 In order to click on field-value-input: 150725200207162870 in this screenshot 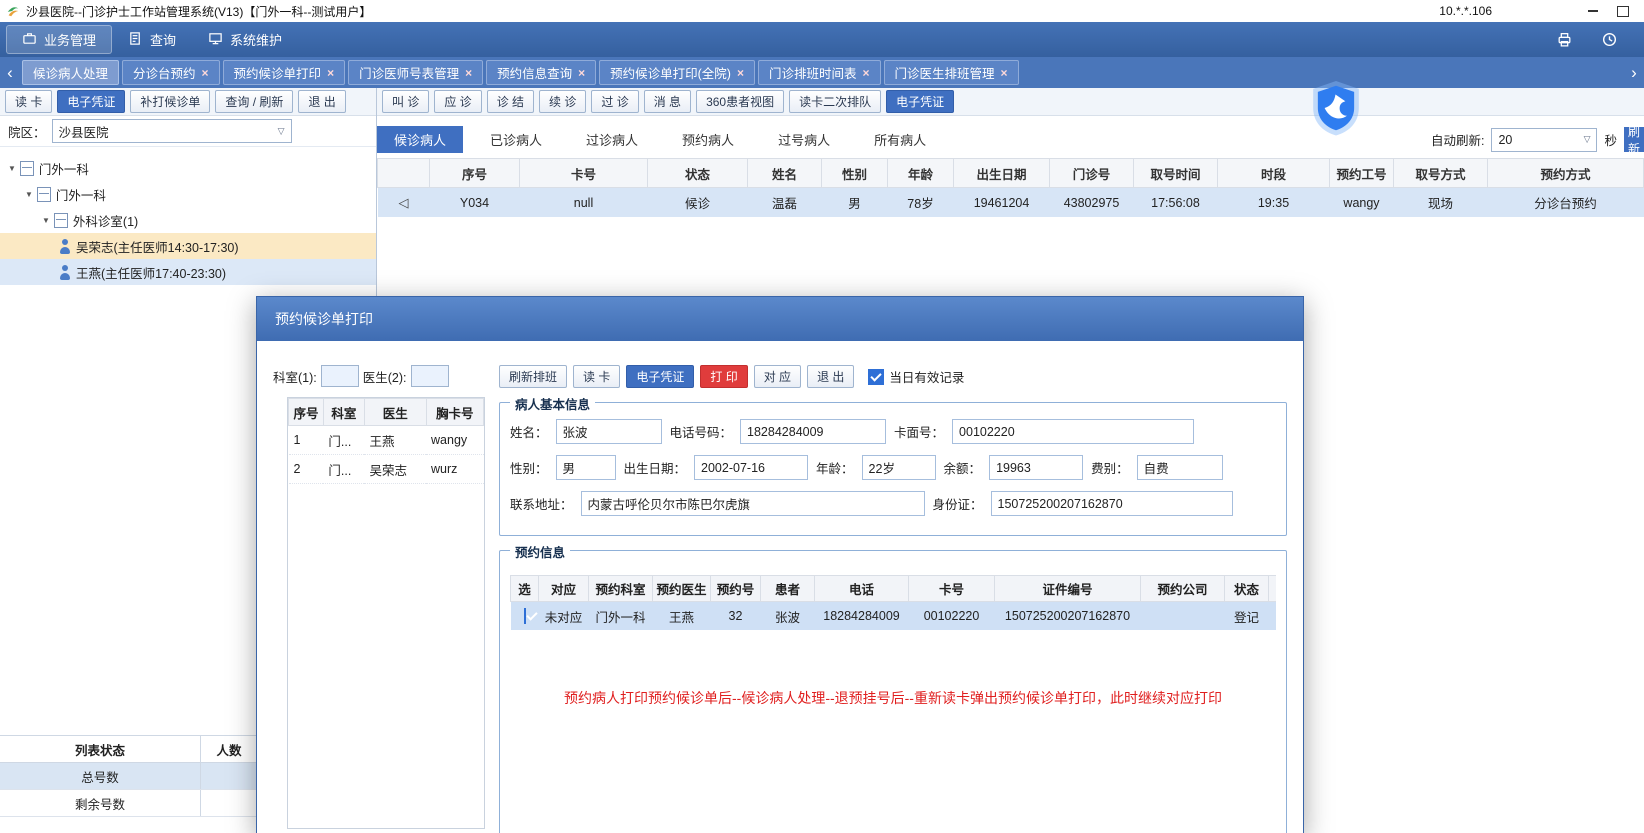, I will do `click(1111, 503)`.